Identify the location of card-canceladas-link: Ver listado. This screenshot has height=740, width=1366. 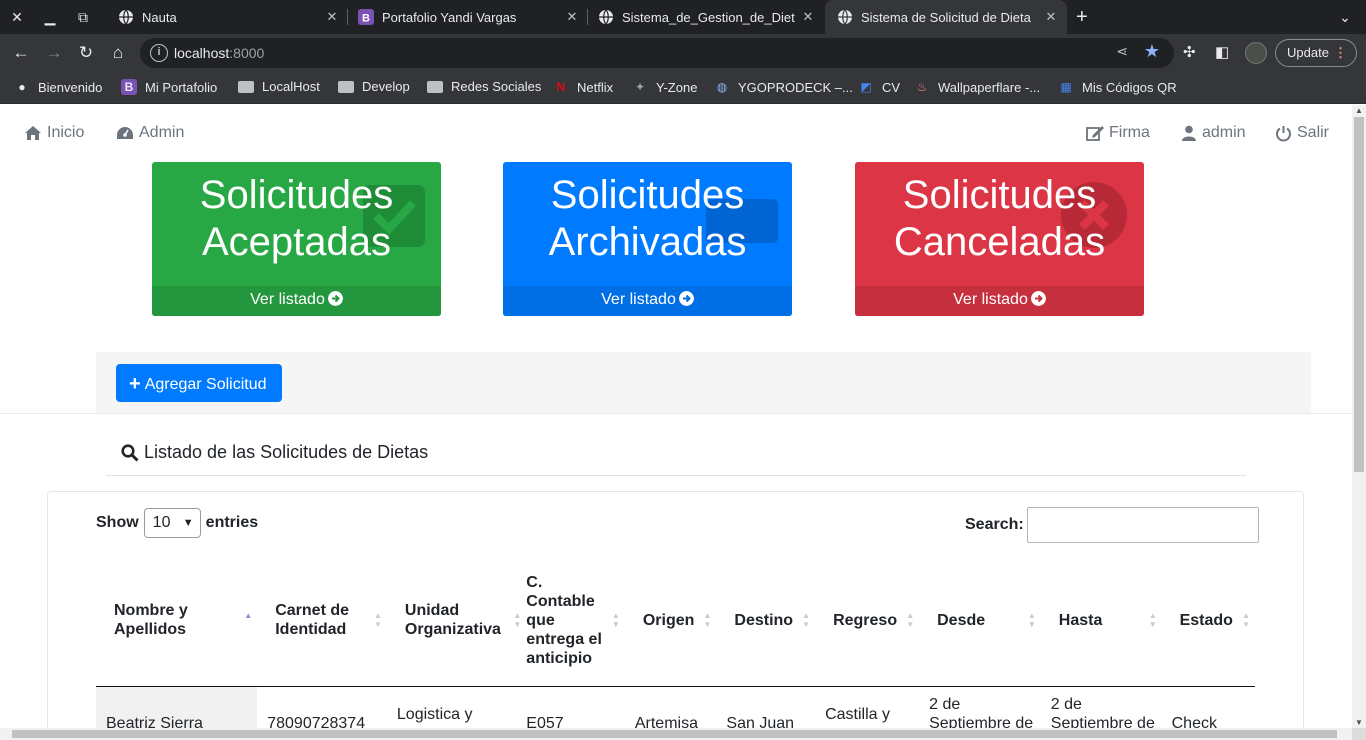
(999, 301).